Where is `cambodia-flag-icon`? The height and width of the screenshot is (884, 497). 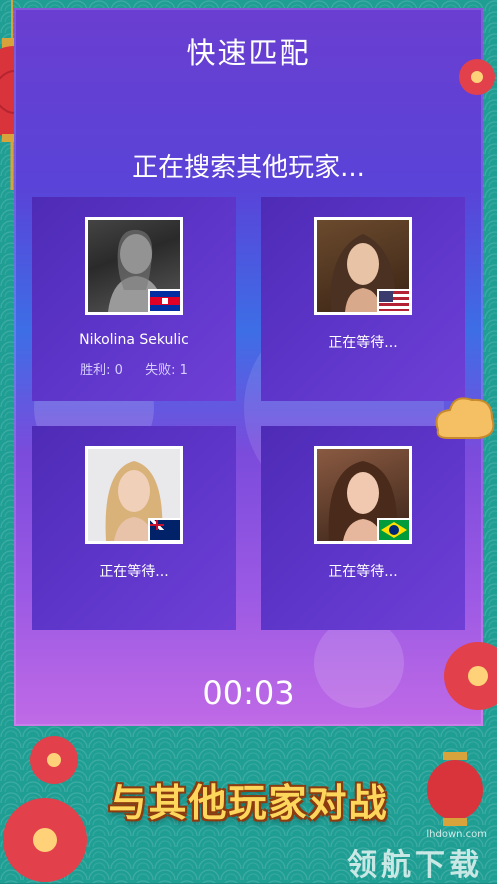 cambodia-flag-icon is located at coordinates (165, 301).